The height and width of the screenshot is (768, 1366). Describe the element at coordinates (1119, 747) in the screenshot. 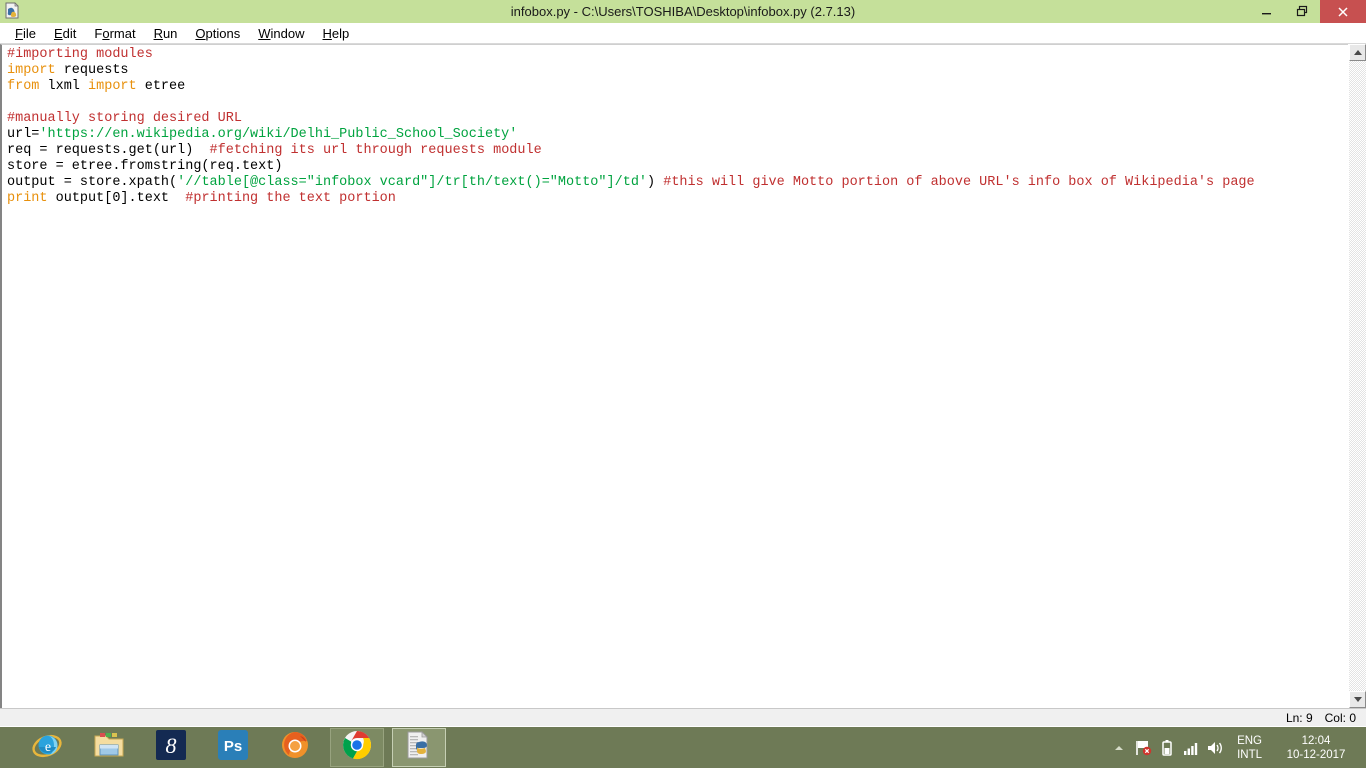

I see `show-hidden-icons-button` at that location.